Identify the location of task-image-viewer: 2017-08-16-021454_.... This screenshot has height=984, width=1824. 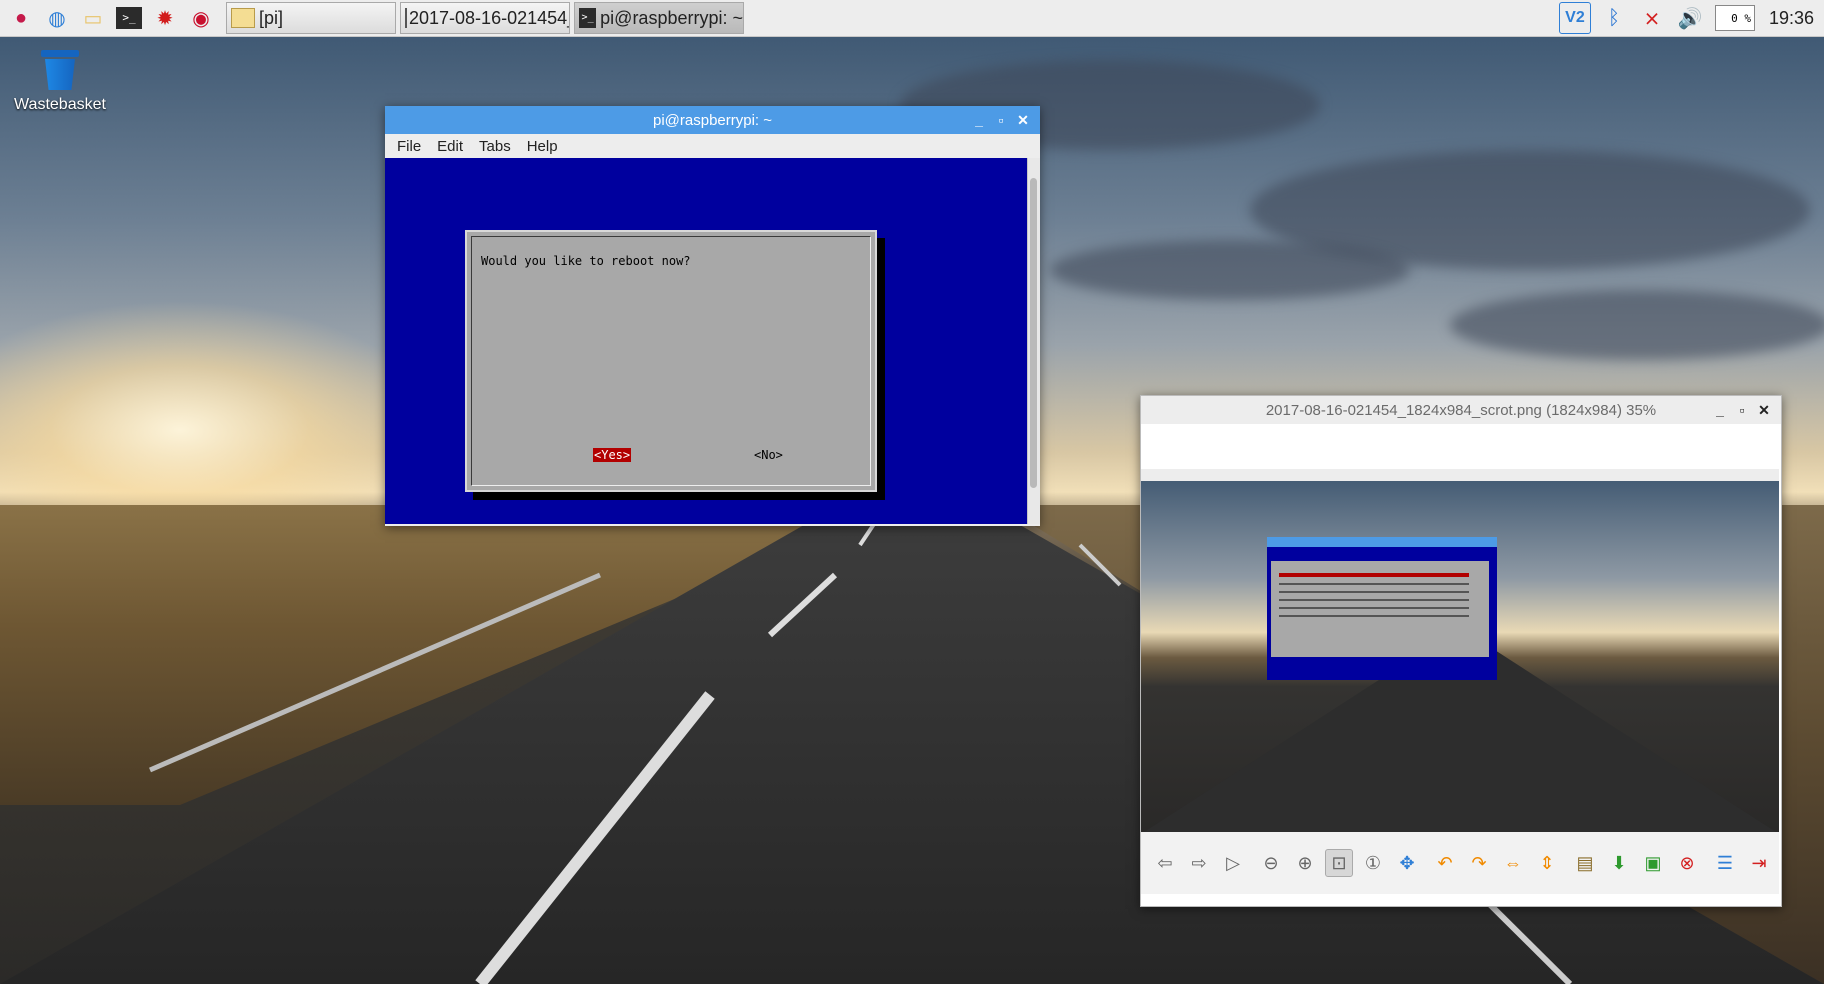
(485, 18).